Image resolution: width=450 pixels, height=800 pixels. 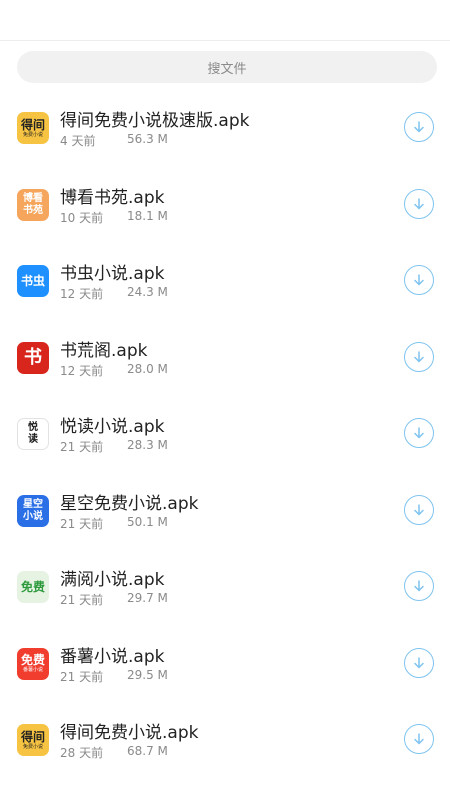 I want to click on file-size: 29.7 M, so click(x=147, y=598).